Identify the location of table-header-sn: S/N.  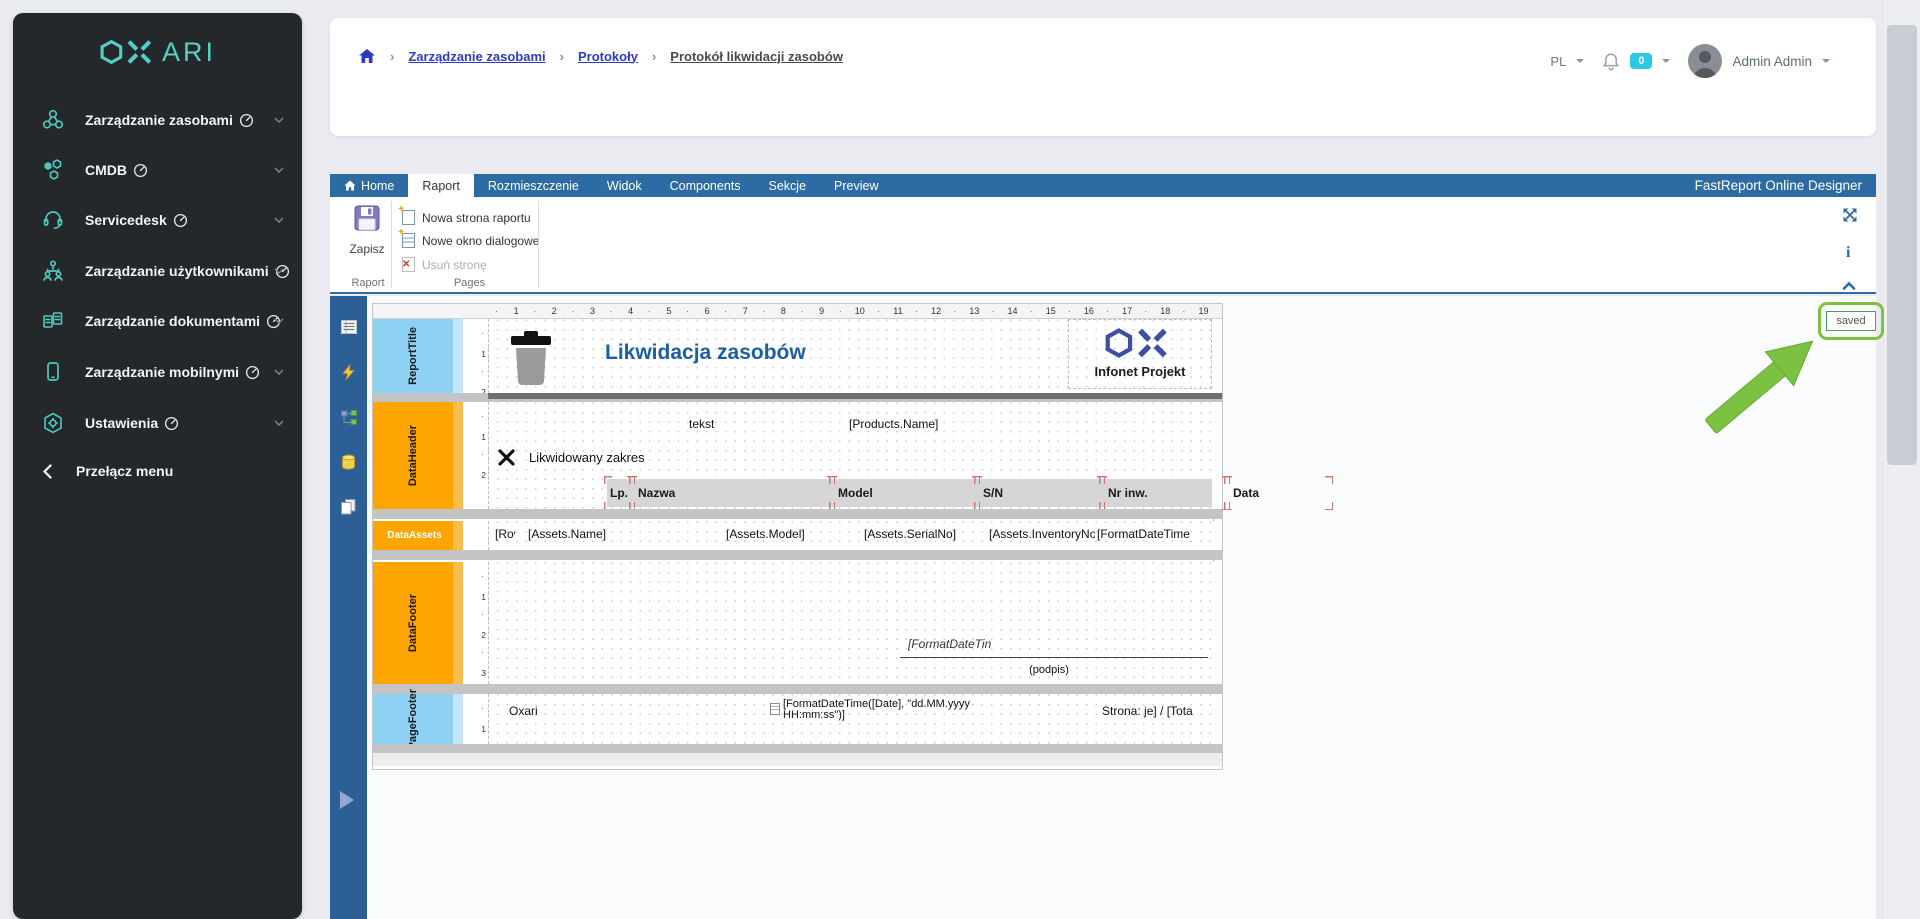
(1039, 493).